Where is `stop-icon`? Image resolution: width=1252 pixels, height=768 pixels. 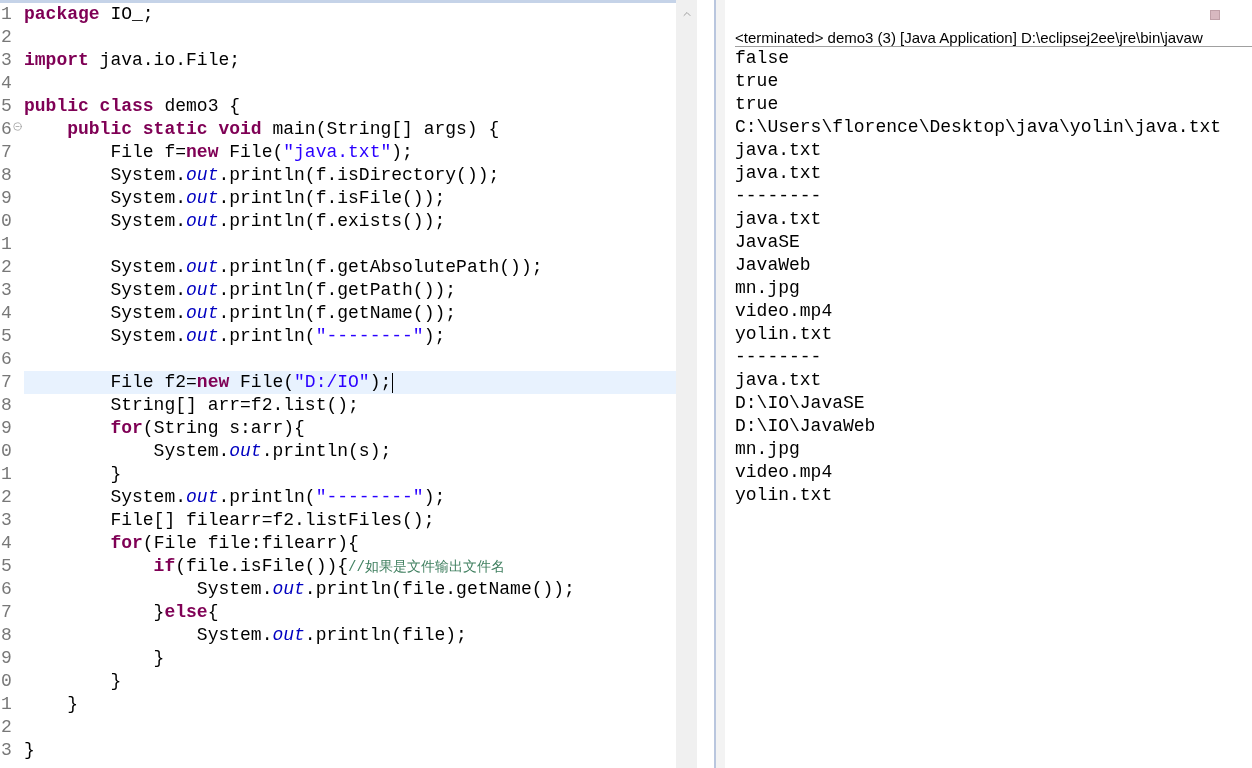 stop-icon is located at coordinates (1215, 15).